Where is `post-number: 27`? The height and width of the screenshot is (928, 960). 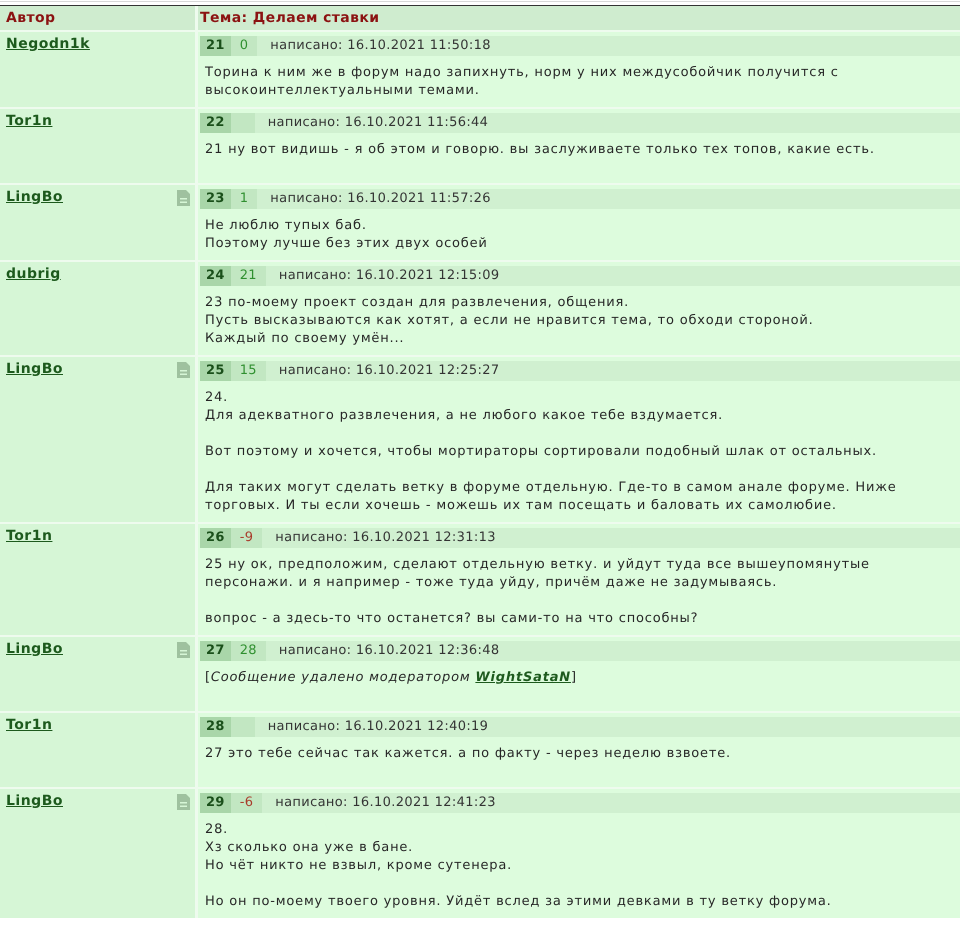
post-number: 27 is located at coordinates (215, 651).